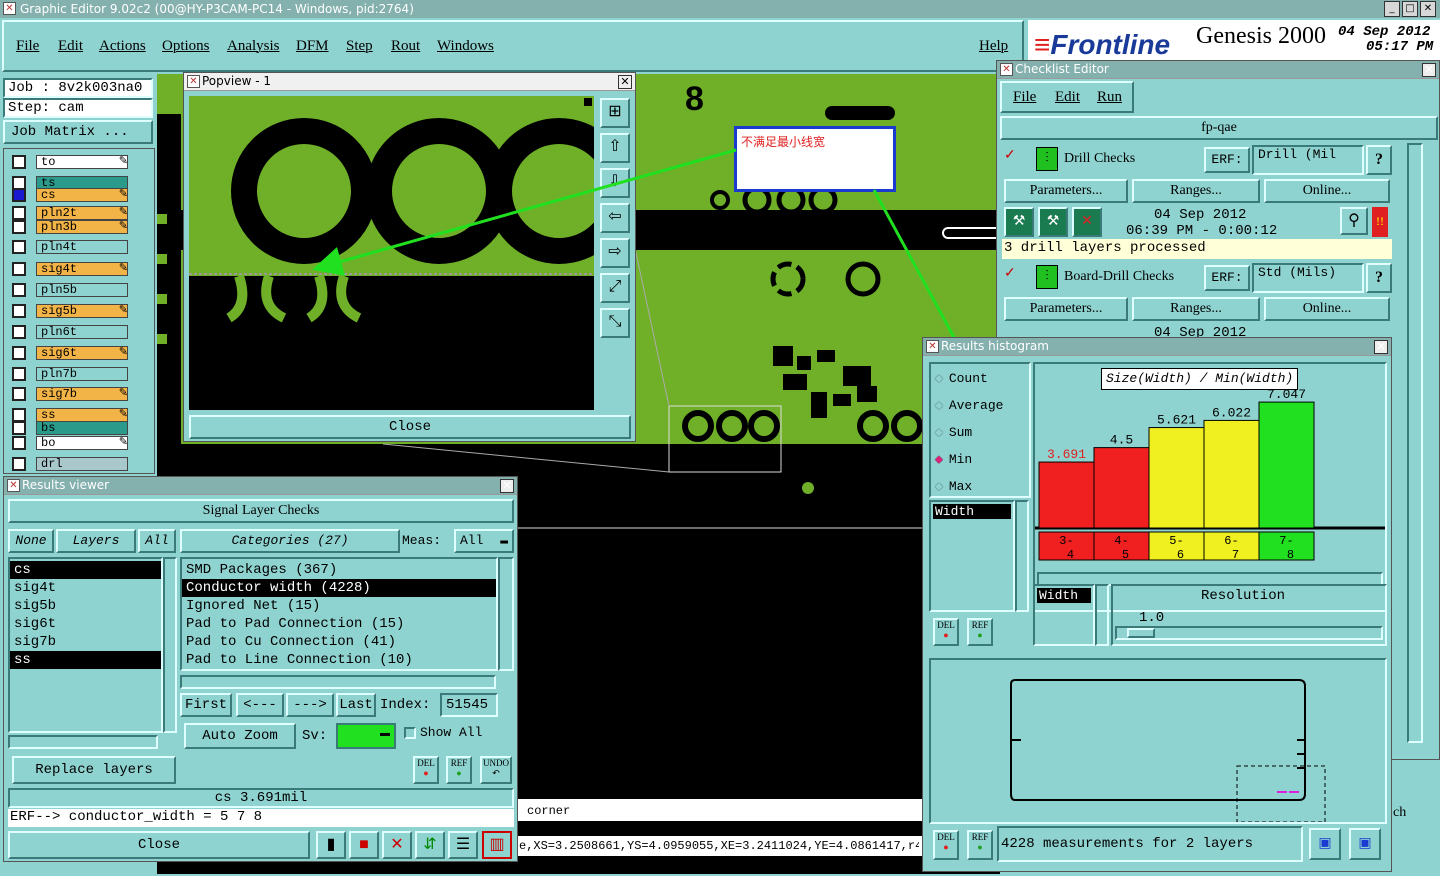  What do you see at coordinates (1354, 221) in the screenshot?
I see `zoom-icon: ⚲` at bounding box center [1354, 221].